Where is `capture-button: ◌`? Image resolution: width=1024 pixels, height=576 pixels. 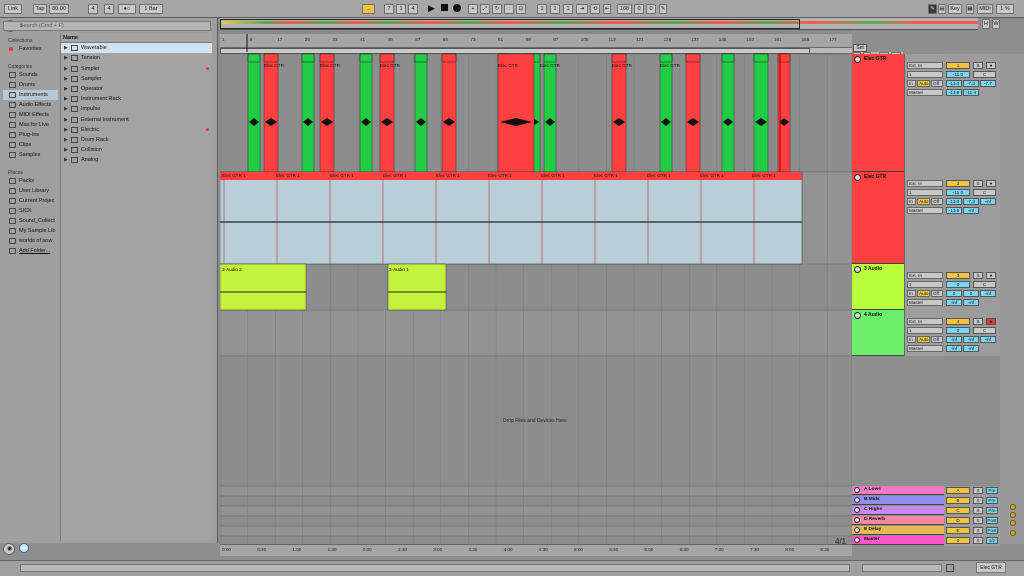 capture-button: ◌ is located at coordinates (509, 9).